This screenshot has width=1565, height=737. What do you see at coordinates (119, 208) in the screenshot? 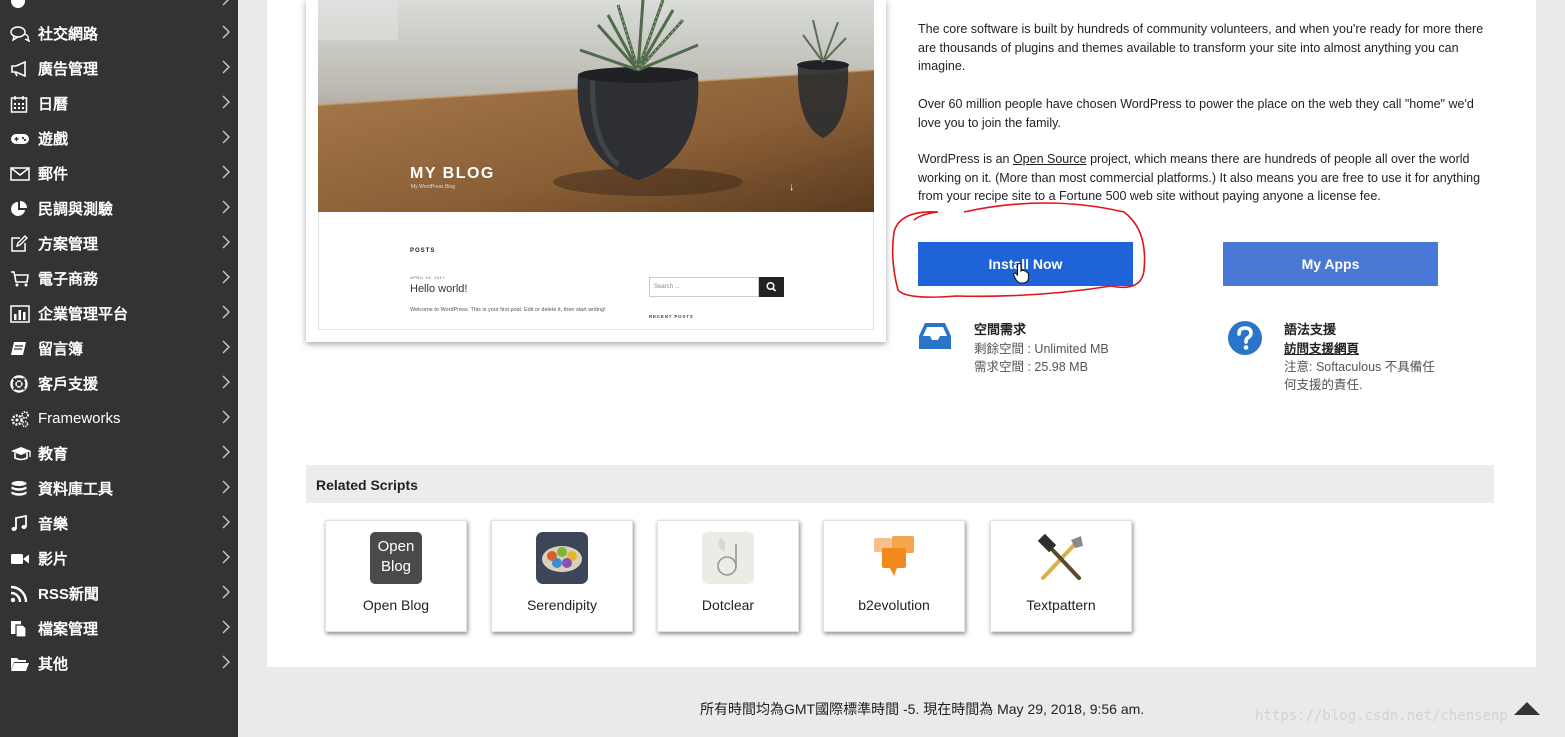
I see `sidebar-item-polls: 民調與測驗` at bounding box center [119, 208].